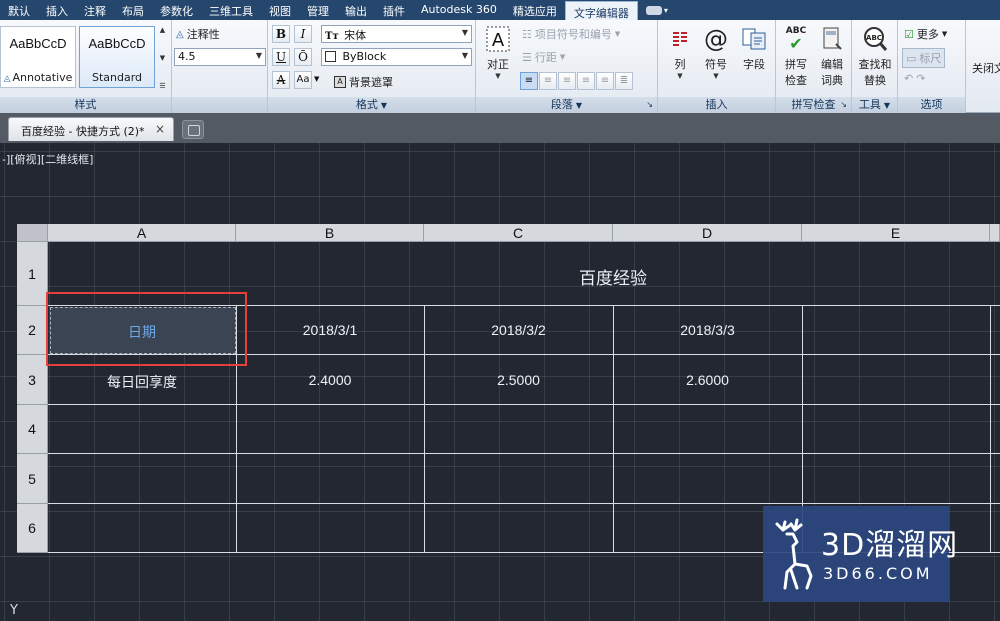 This screenshot has width=1000, height=621. What do you see at coordinates (117, 57) in the screenshot?
I see `style-swatch-standard: AaBbCcD Standard` at bounding box center [117, 57].